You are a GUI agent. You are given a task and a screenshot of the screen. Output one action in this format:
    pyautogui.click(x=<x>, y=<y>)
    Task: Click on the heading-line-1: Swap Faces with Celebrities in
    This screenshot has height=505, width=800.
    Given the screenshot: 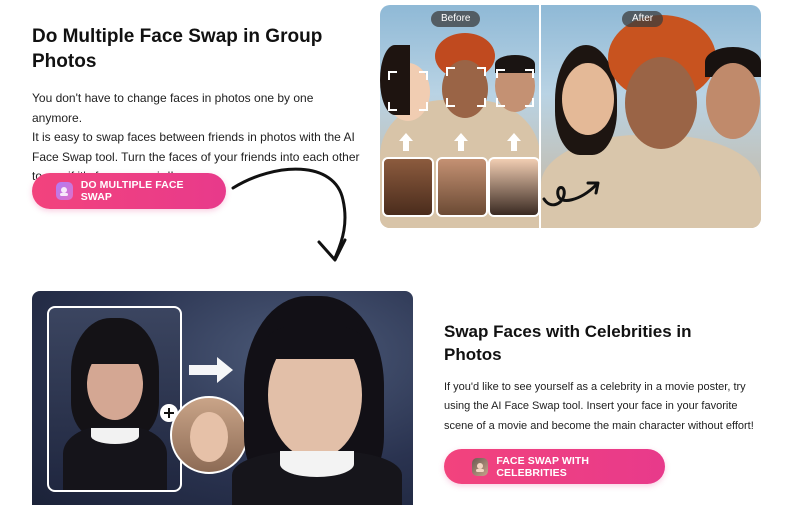 What is the action you would take?
    pyautogui.click(x=568, y=331)
    